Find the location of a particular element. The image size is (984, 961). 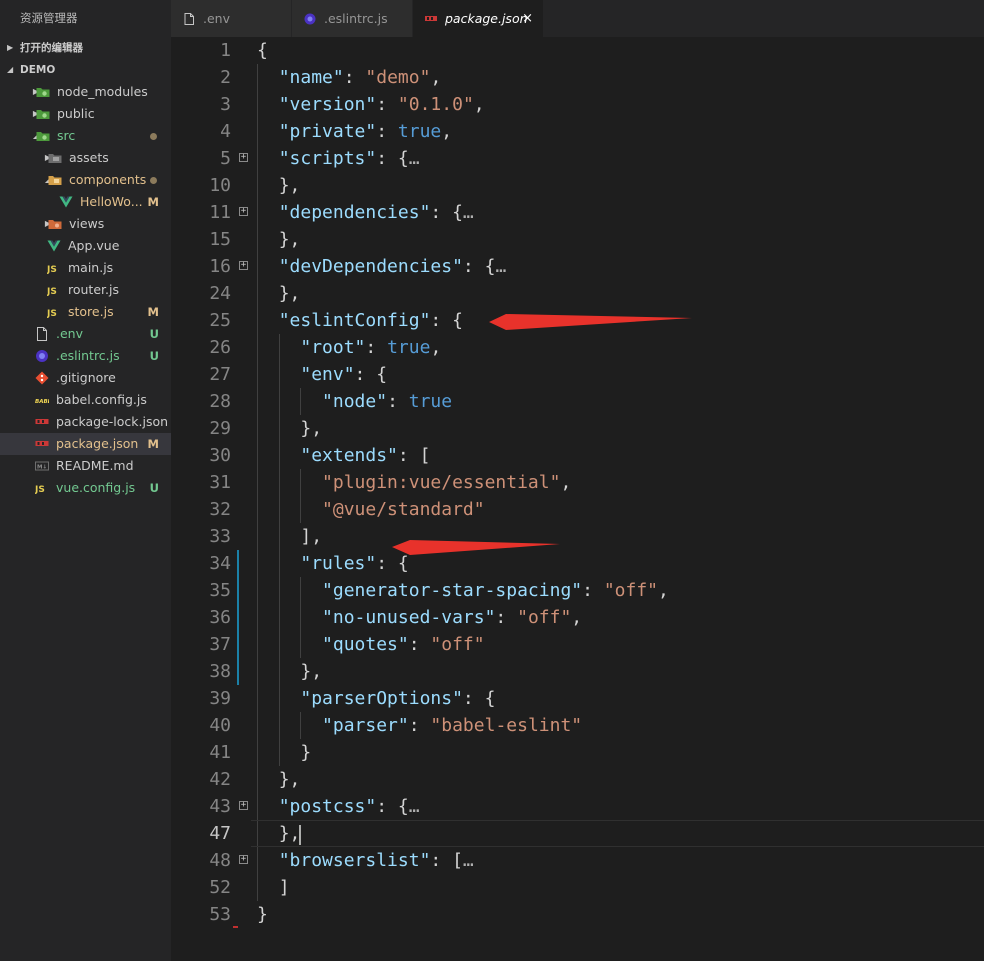

annotation-arrow-eslintconfig is located at coordinates (590, 322).